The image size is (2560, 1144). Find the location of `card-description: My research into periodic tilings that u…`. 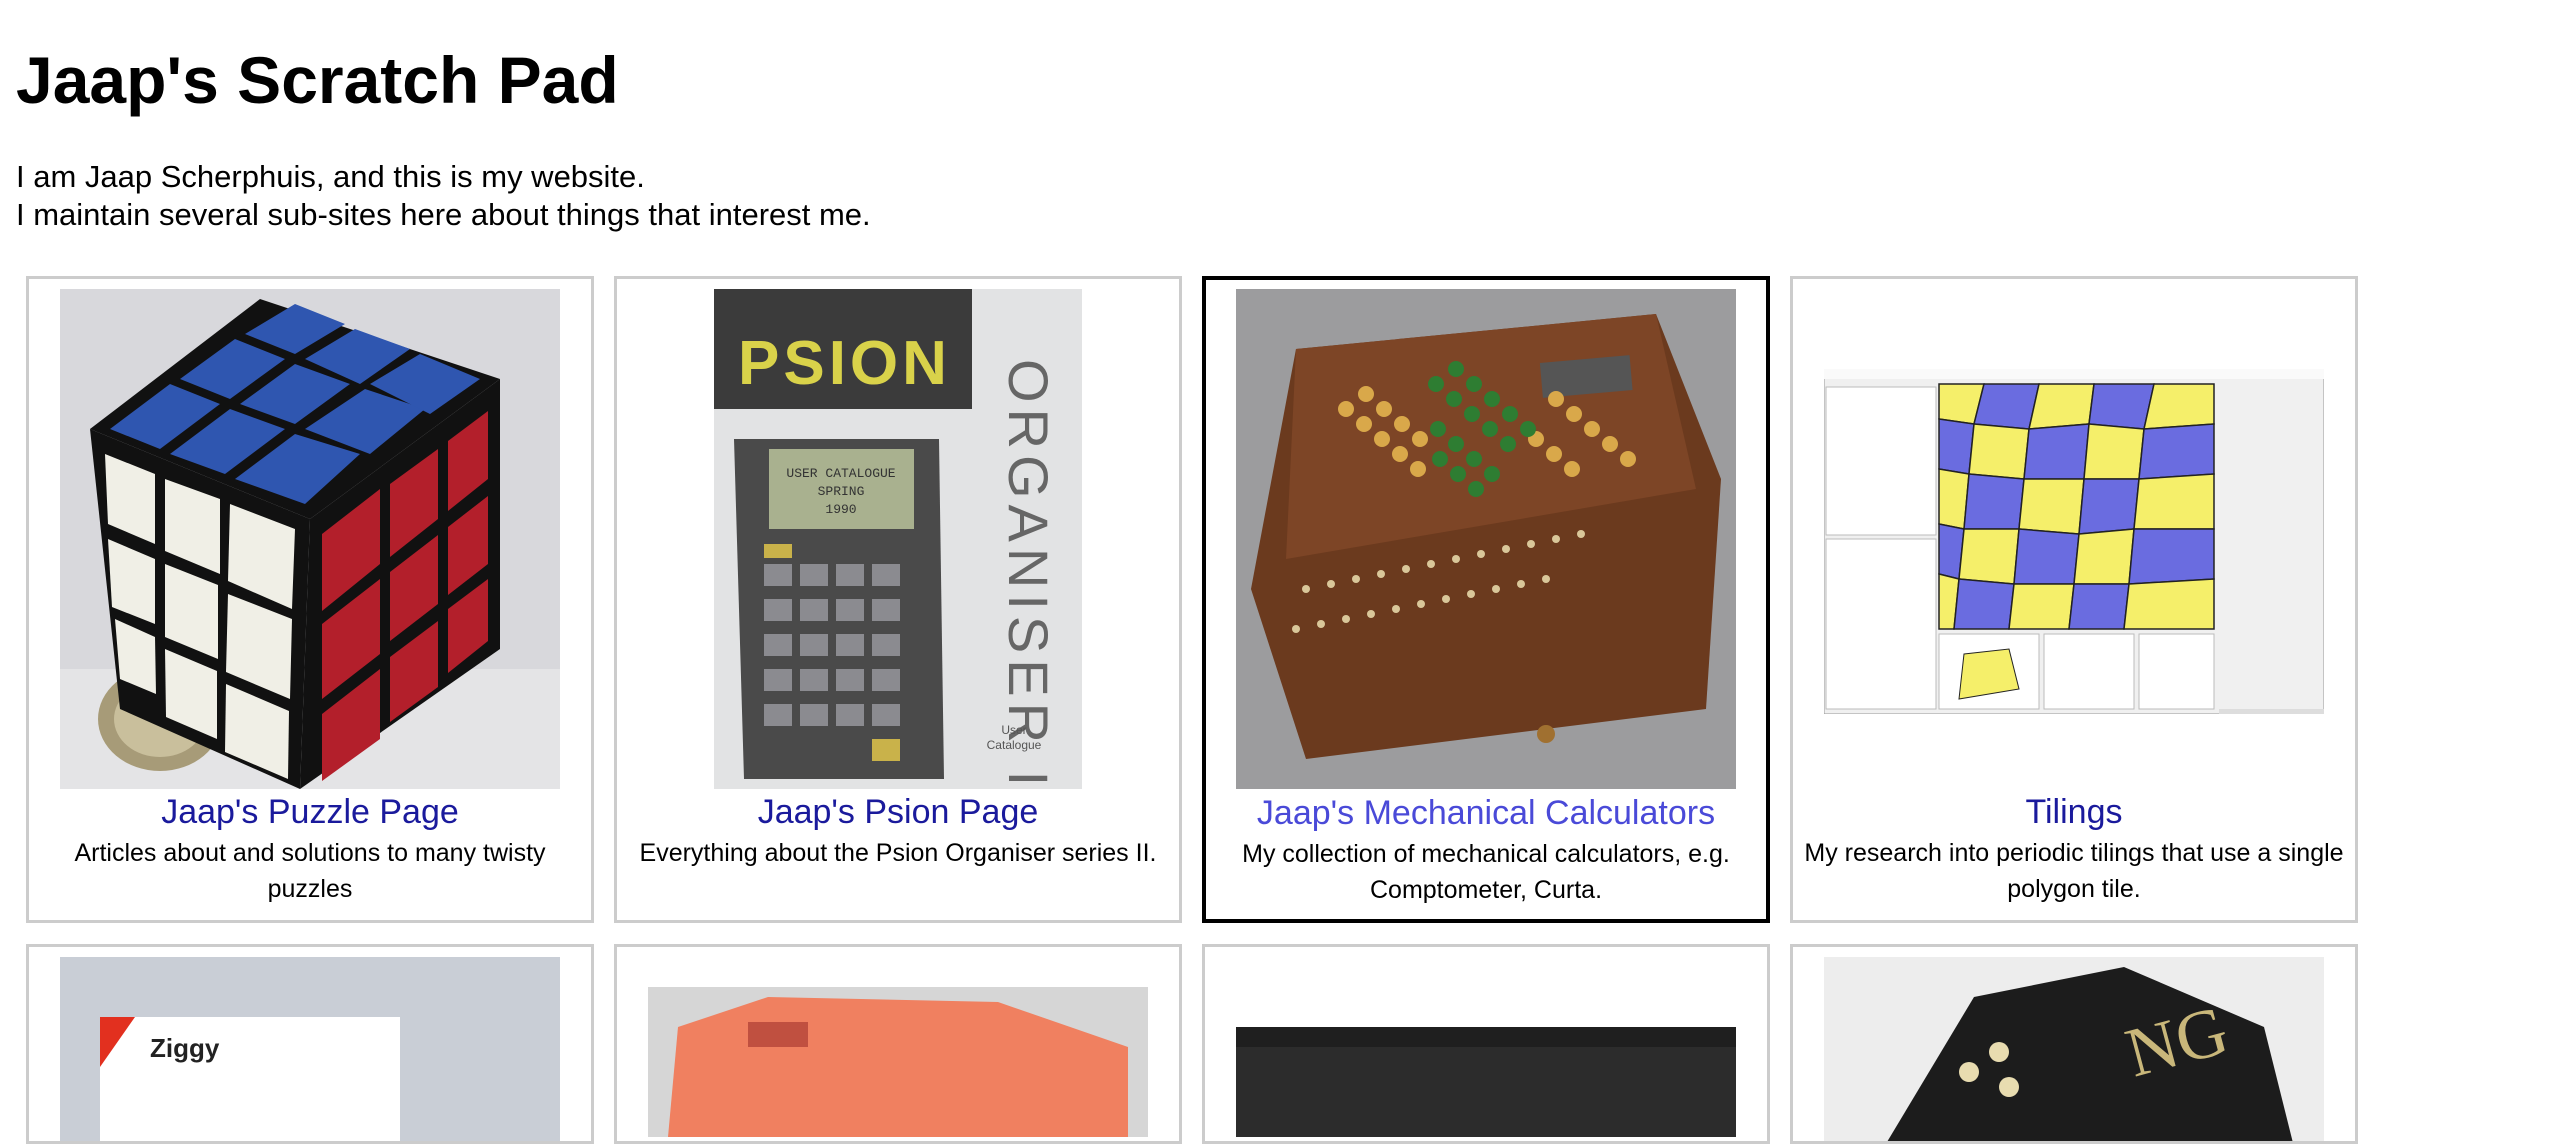

card-description: My research into periodic tilings that u… is located at coordinates (2074, 871).